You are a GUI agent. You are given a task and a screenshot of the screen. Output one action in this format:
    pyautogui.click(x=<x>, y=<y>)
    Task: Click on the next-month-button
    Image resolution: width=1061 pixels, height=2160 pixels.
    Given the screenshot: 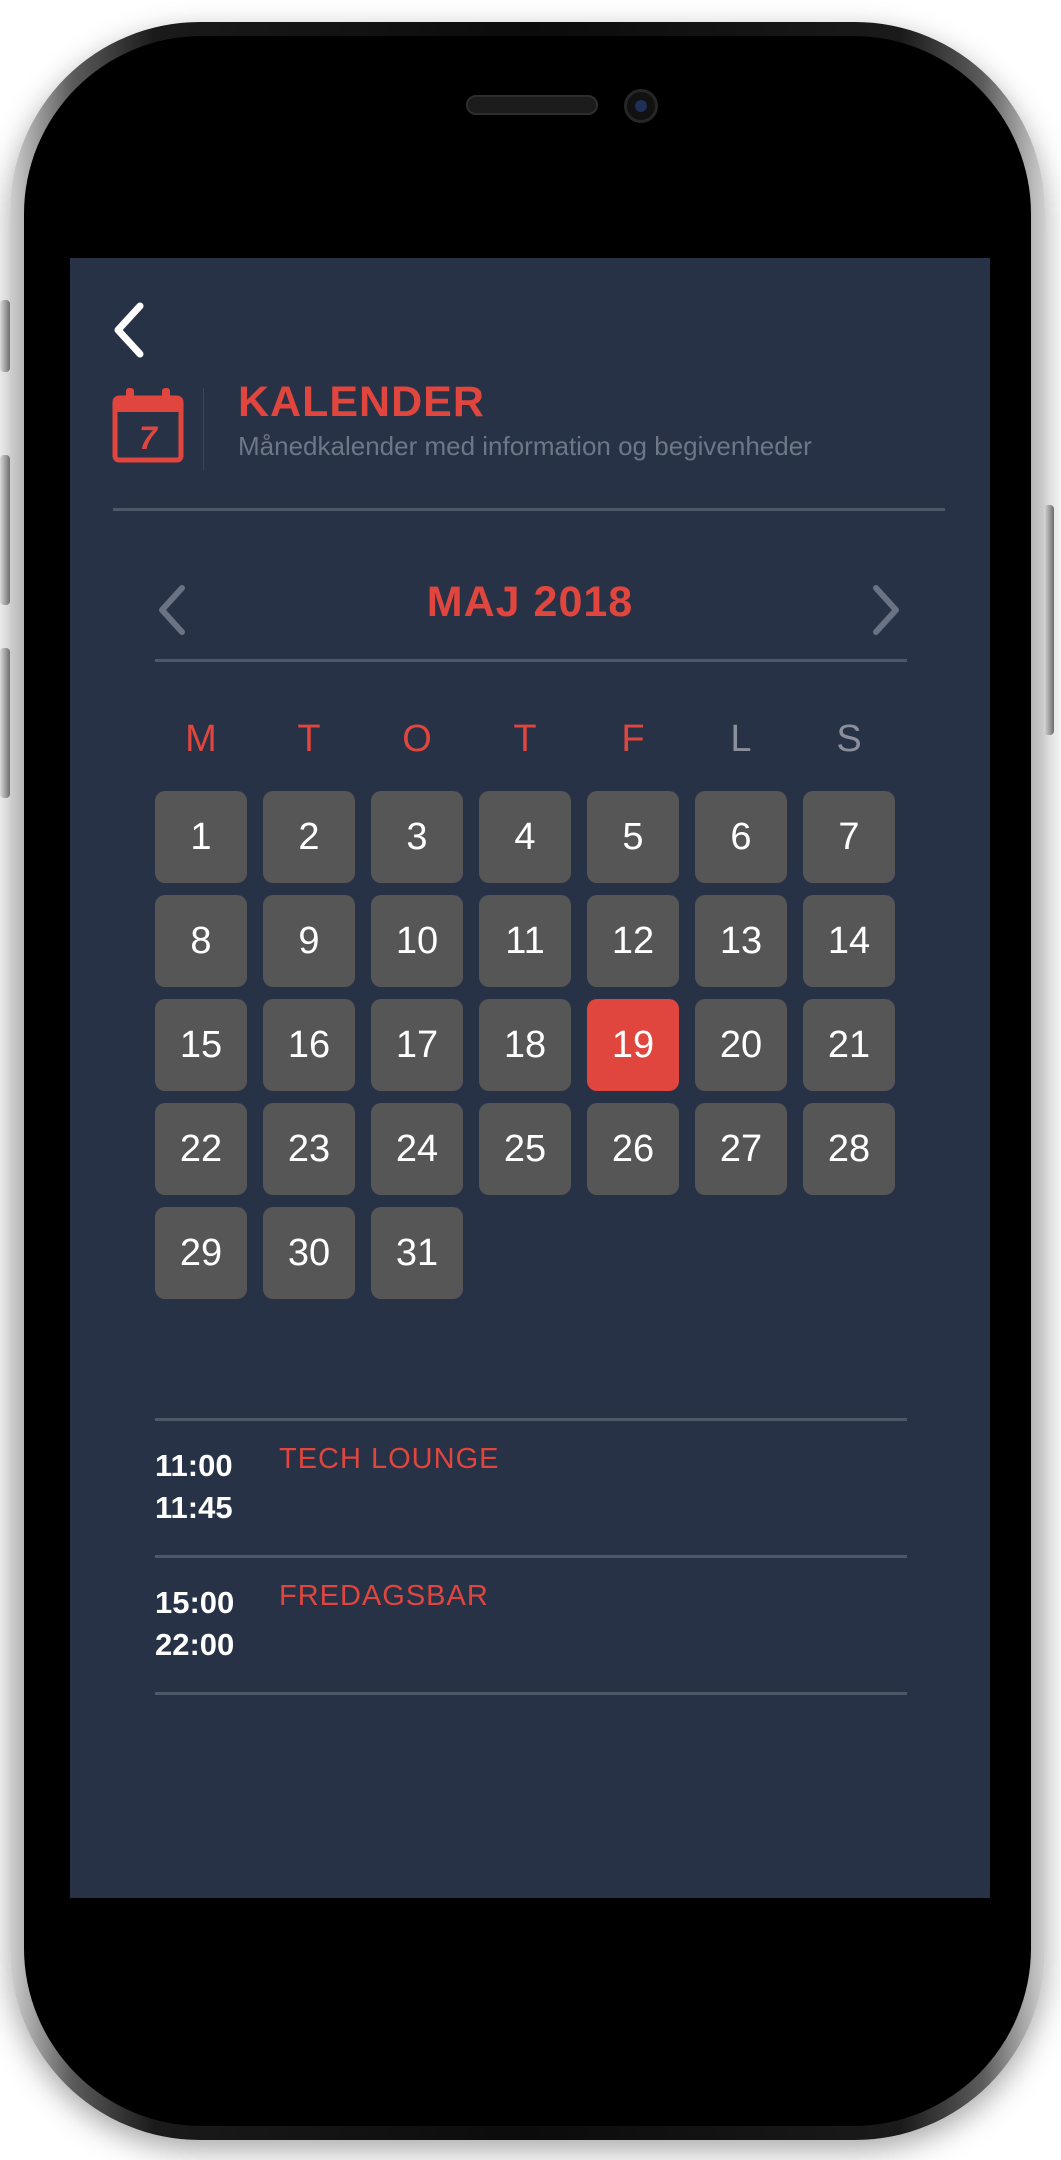 What is the action you would take?
    pyautogui.click(x=886, y=610)
    